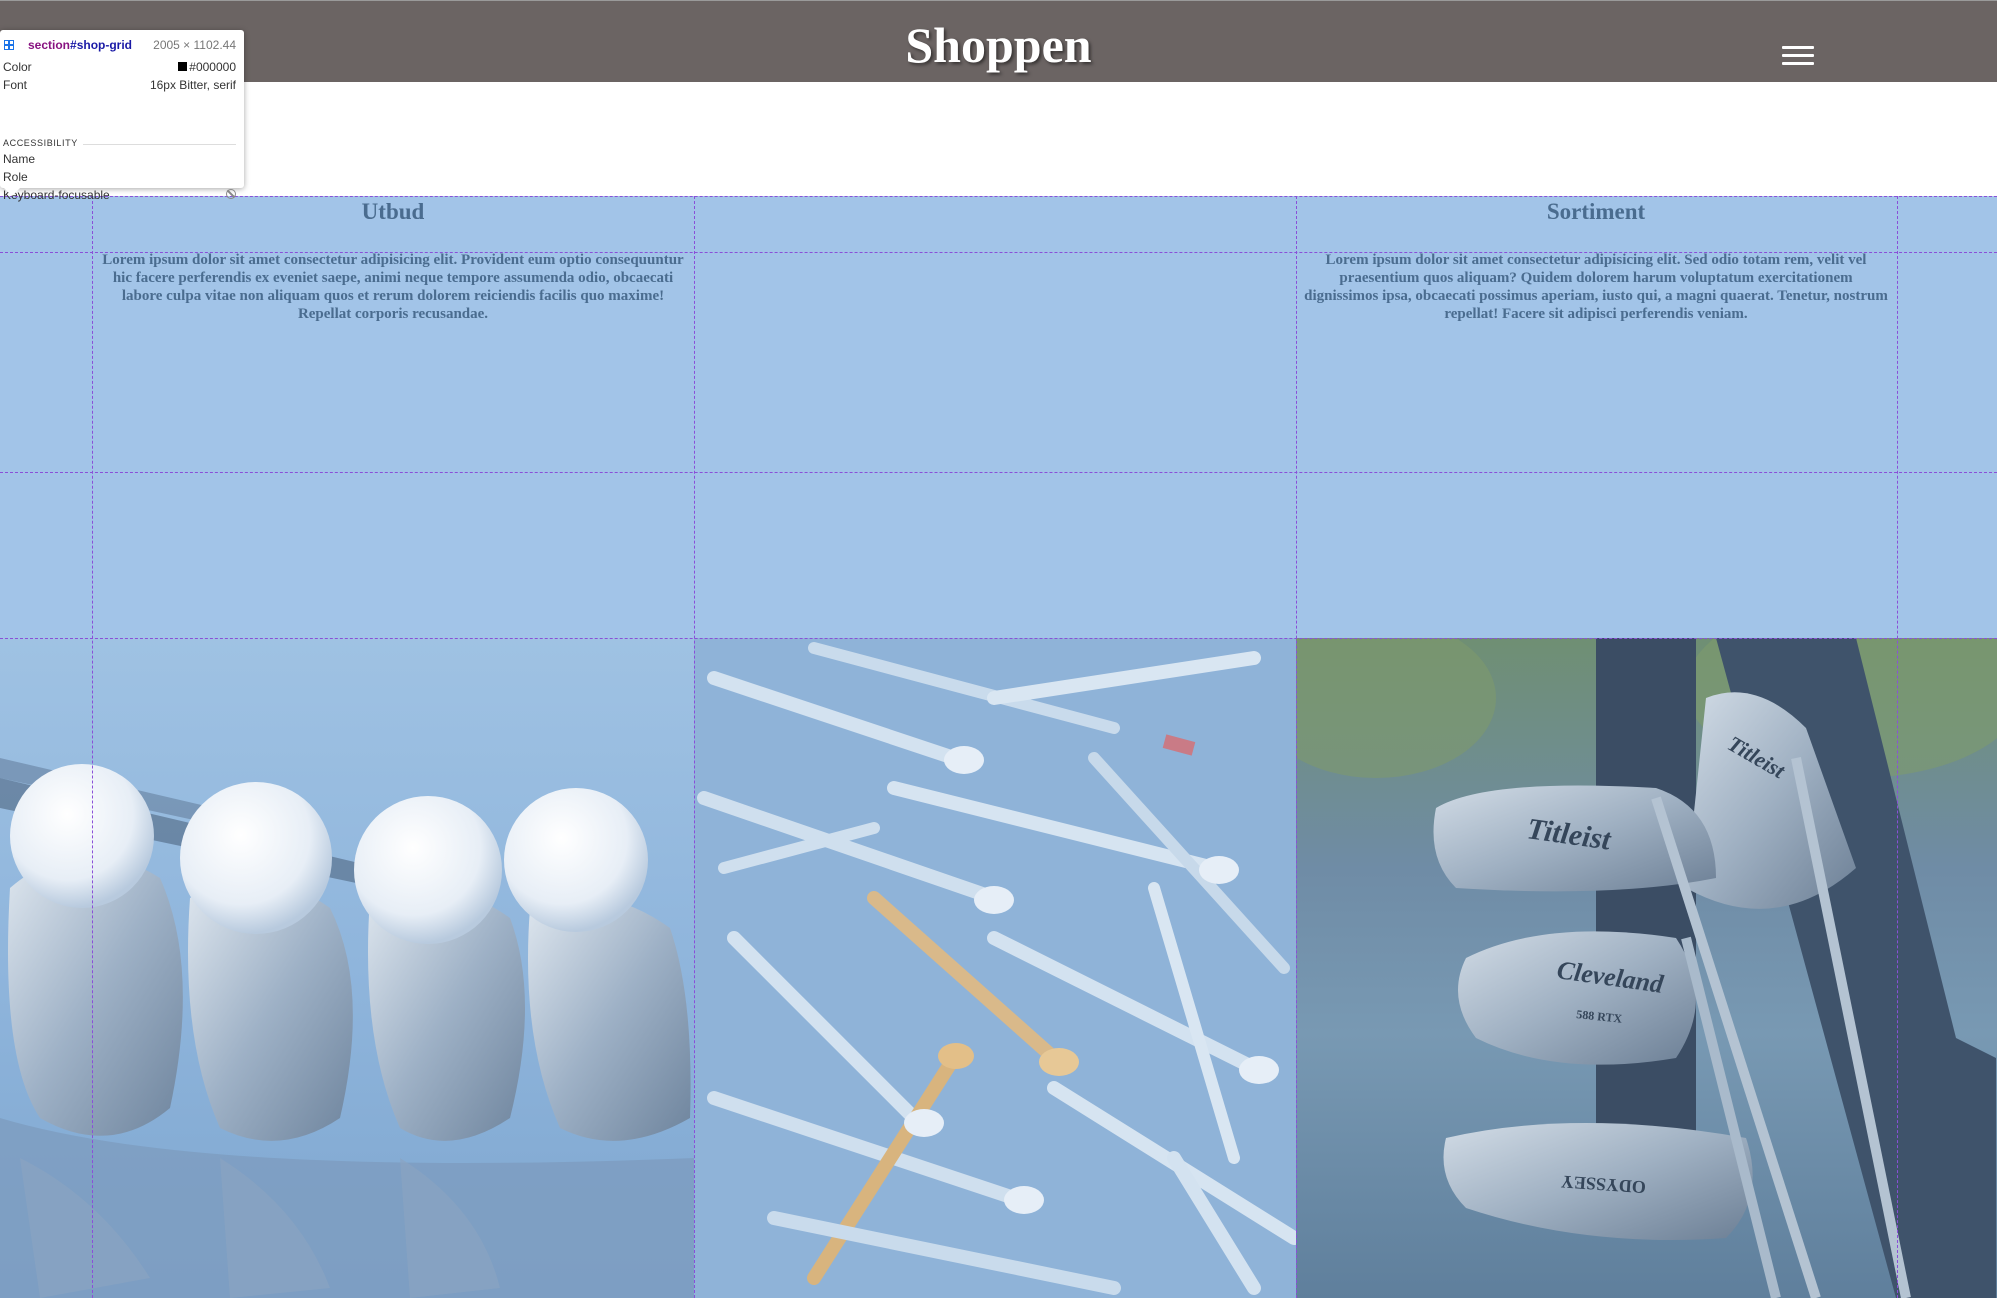 This screenshot has height=1298, width=1997. What do you see at coordinates (56, 195) in the screenshot?
I see `row-key: Keyboard-focusable` at bounding box center [56, 195].